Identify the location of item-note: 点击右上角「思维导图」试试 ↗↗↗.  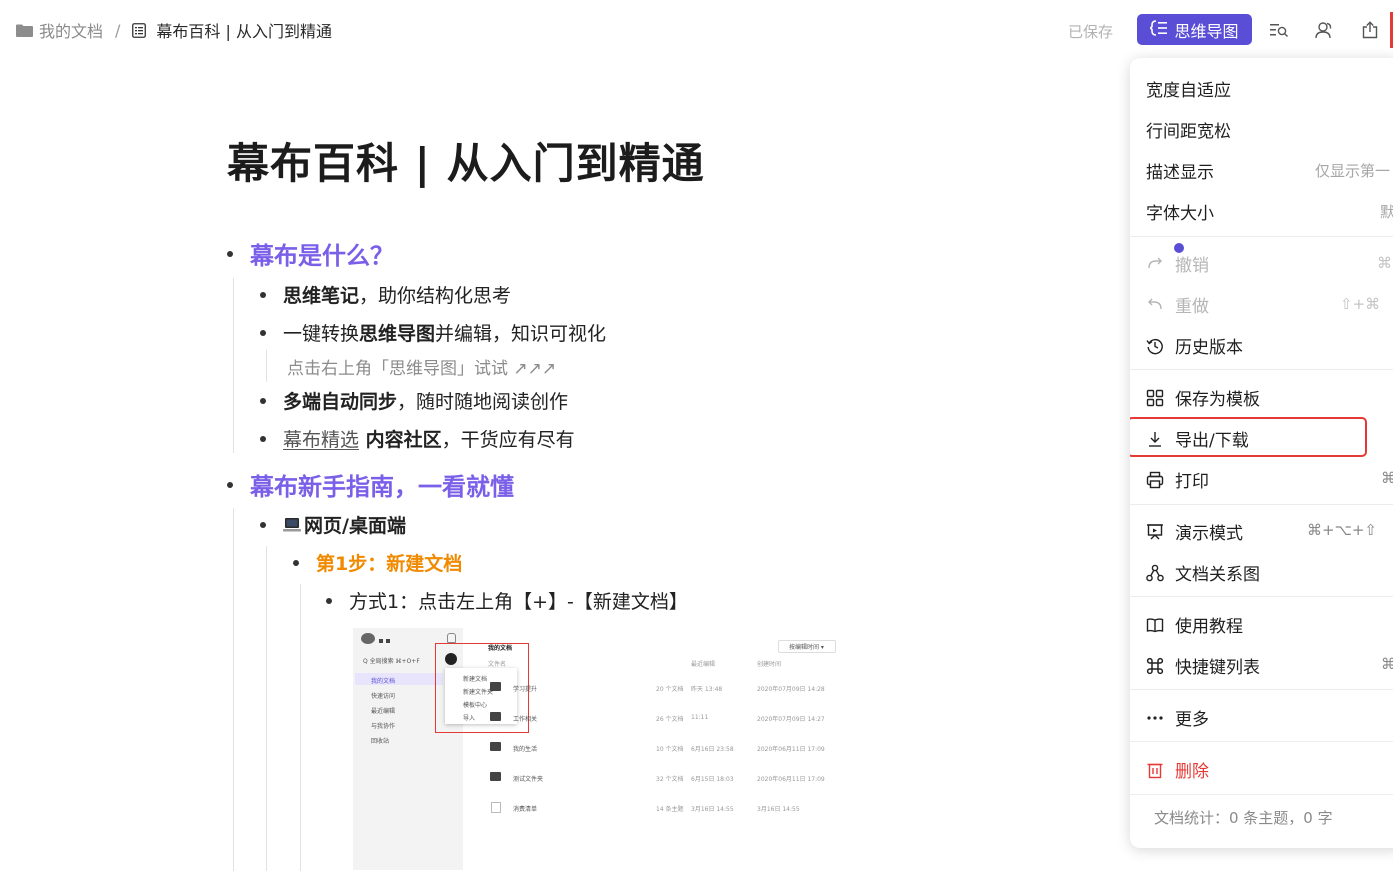
(421, 366).